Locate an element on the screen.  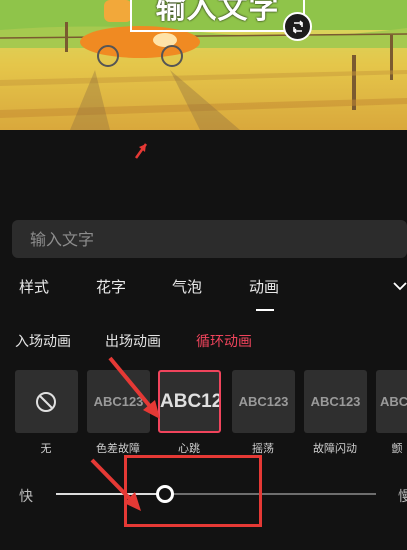
active-tab-indicator is located at coordinates (265, 310).